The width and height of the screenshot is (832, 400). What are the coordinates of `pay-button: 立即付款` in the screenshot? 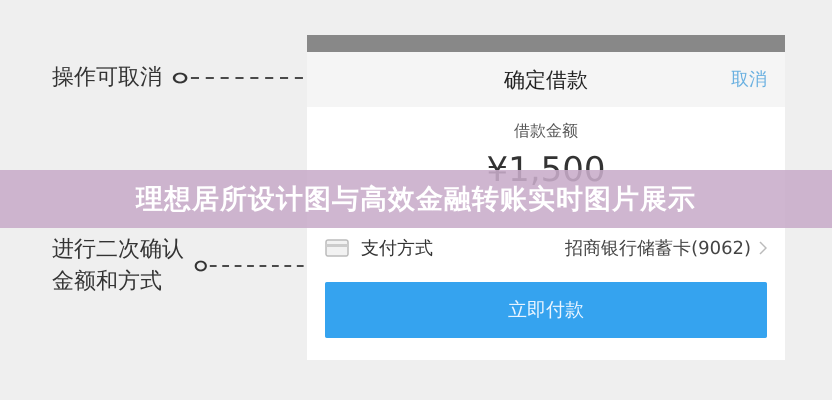 It's located at (546, 310).